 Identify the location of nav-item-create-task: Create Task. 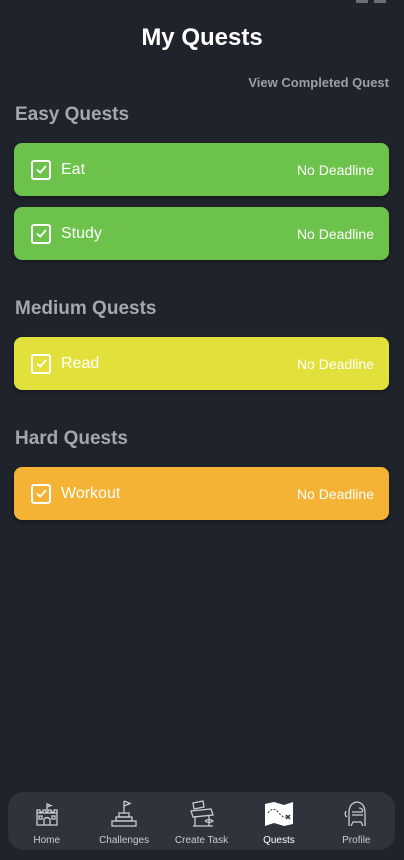
(201, 821).